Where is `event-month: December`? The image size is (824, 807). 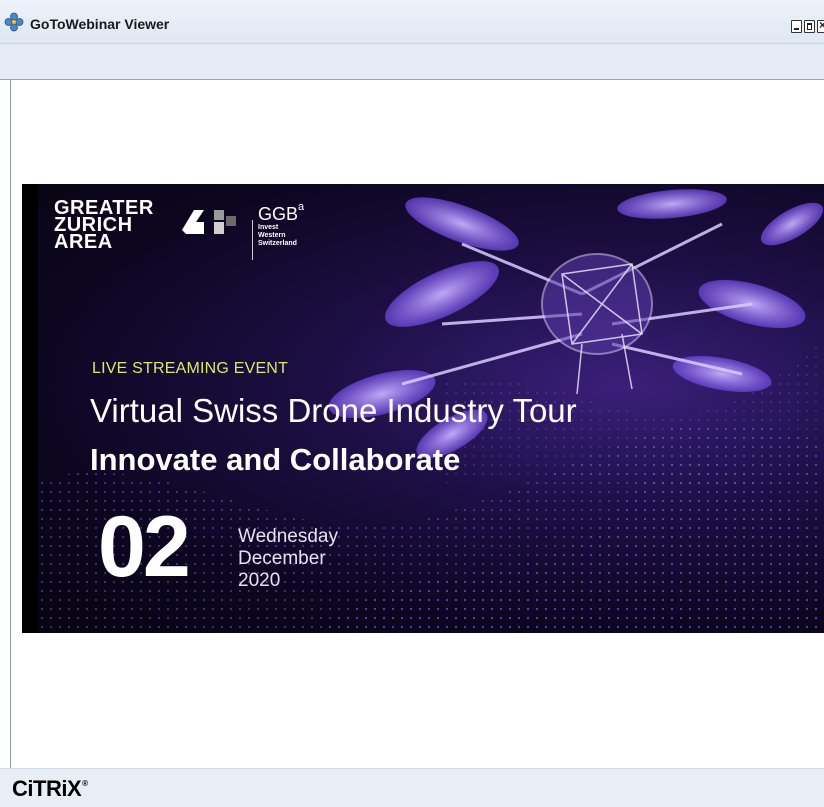 event-month: December is located at coordinates (282, 558).